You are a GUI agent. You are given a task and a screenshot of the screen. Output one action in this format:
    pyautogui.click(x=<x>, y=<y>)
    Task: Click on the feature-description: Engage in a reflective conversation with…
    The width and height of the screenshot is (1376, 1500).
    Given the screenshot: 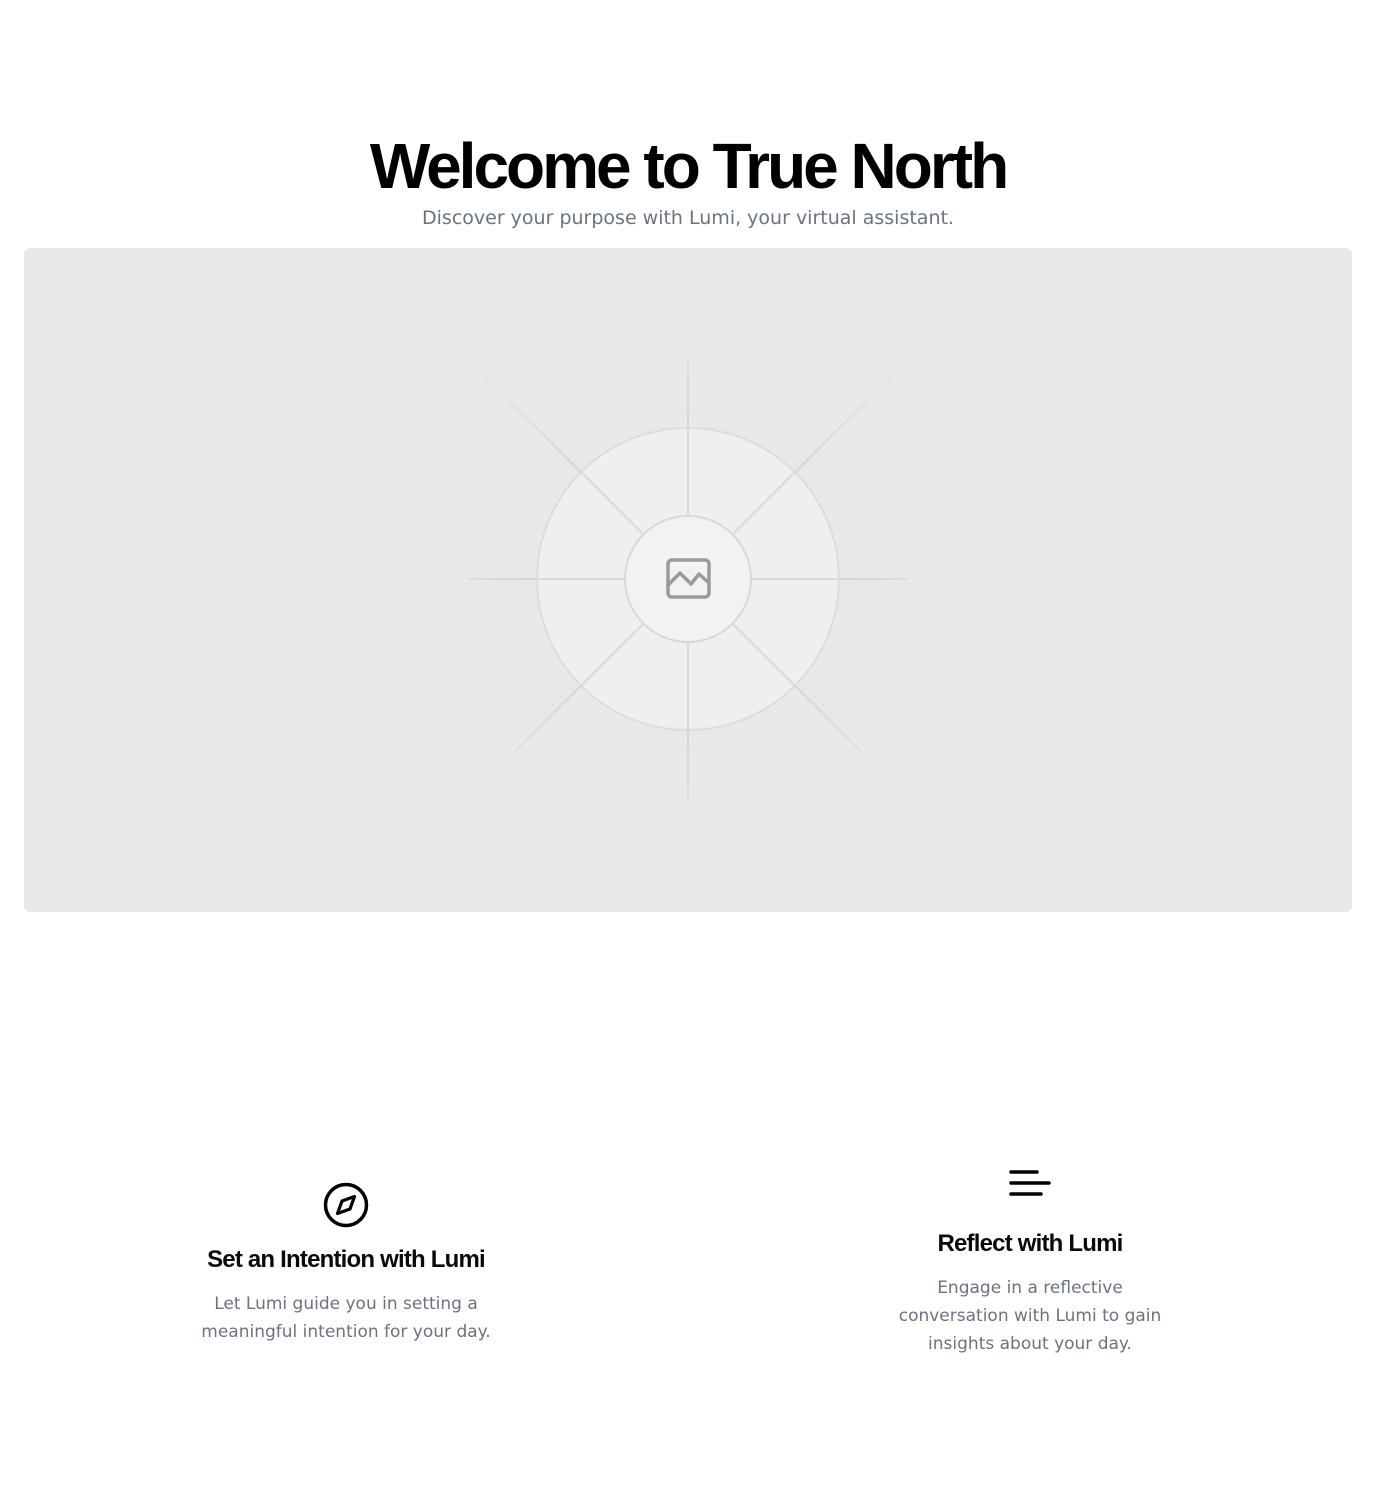 What is the action you would take?
    pyautogui.click(x=1030, y=1316)
    